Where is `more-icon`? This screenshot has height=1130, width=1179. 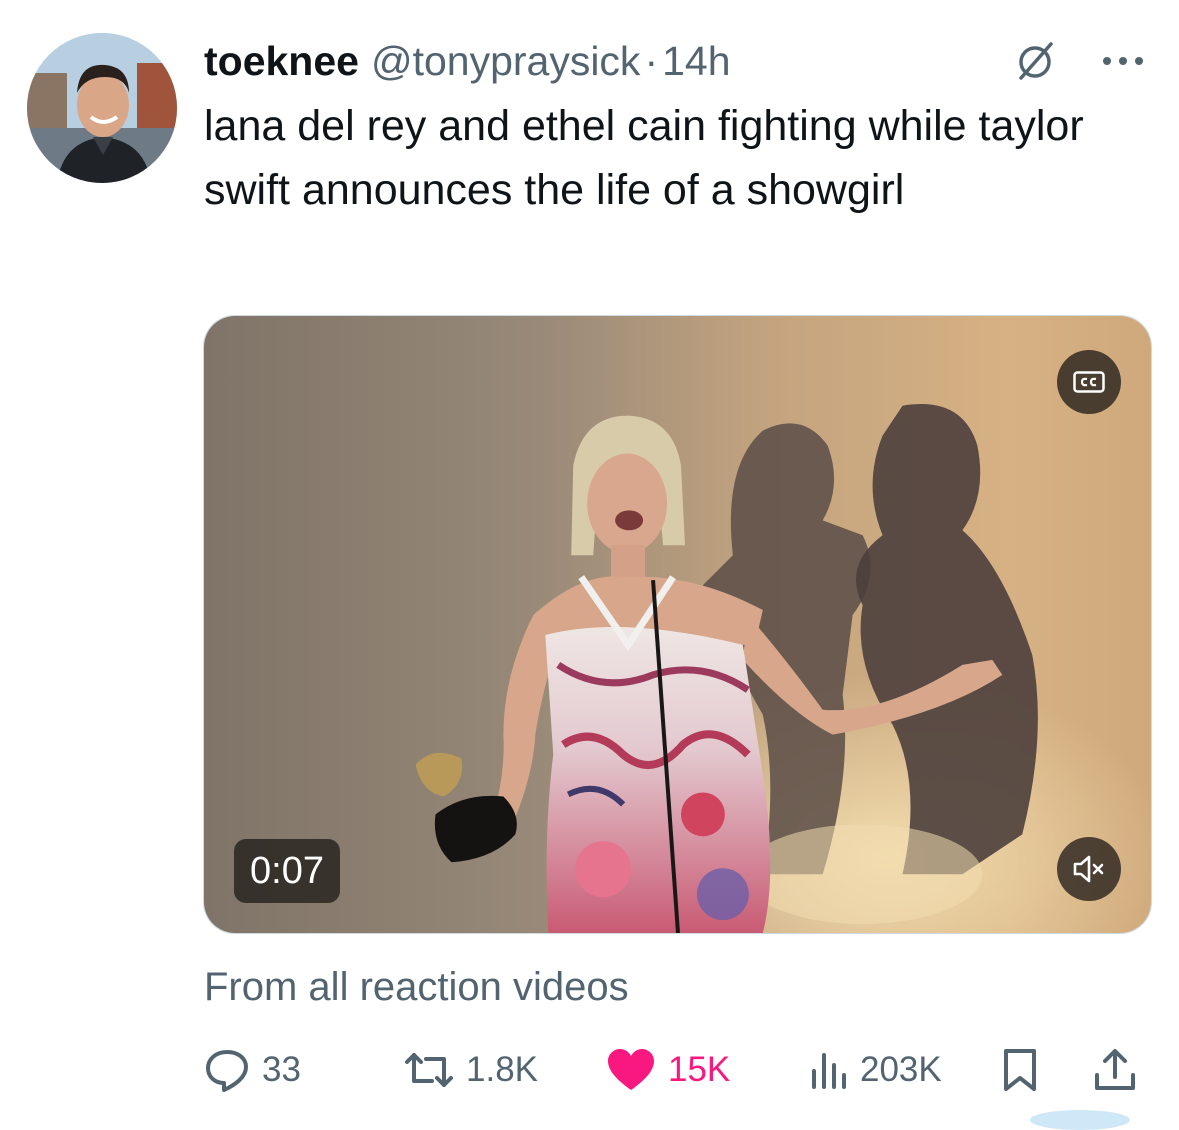 more-icon is located at coordinates (1123, 61).